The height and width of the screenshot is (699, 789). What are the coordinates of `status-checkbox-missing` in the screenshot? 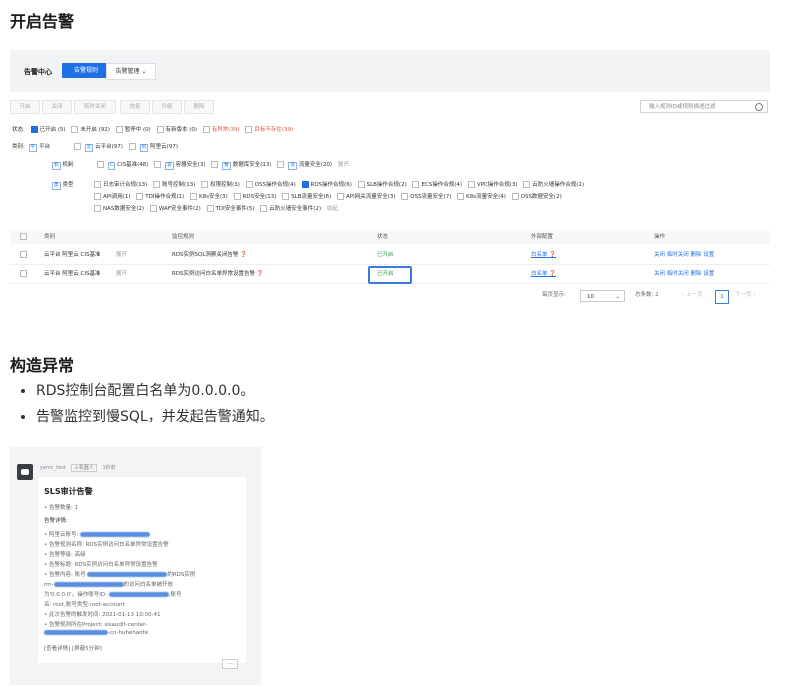 It's located at (249, 129).